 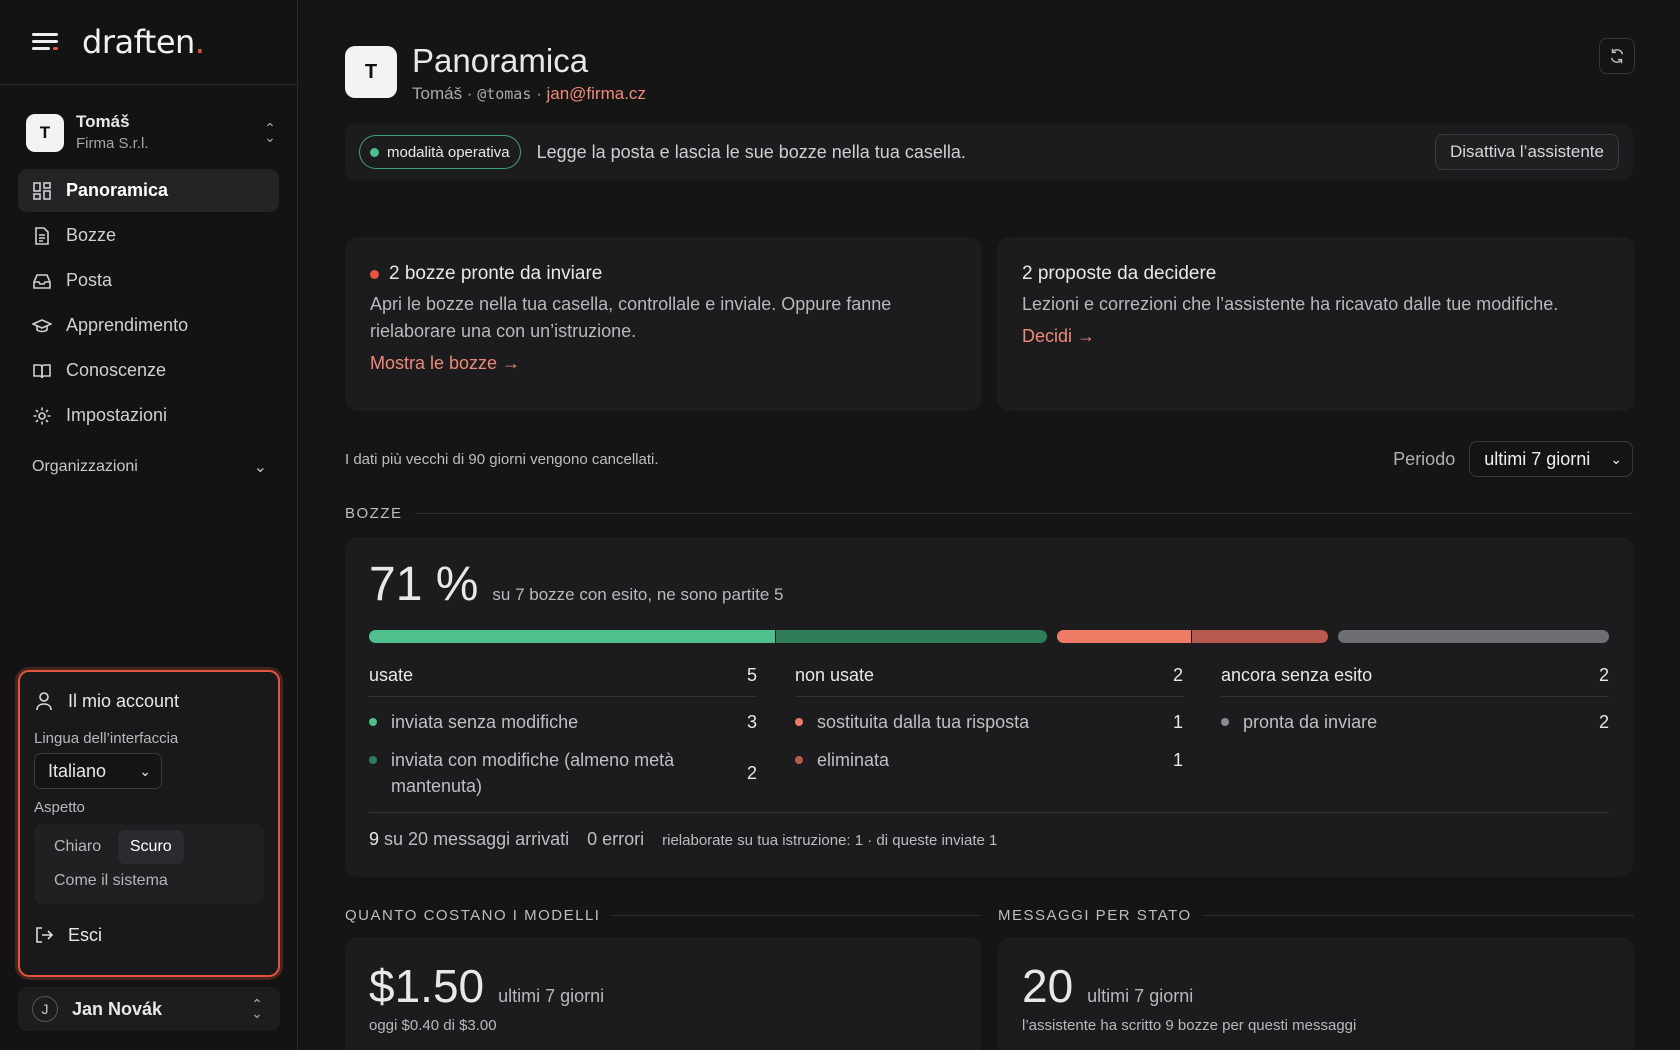 What do you see at coordinates (149, 935) in the screenshot?
I see `logout-item: Esci` at bounding box center [149, 935].